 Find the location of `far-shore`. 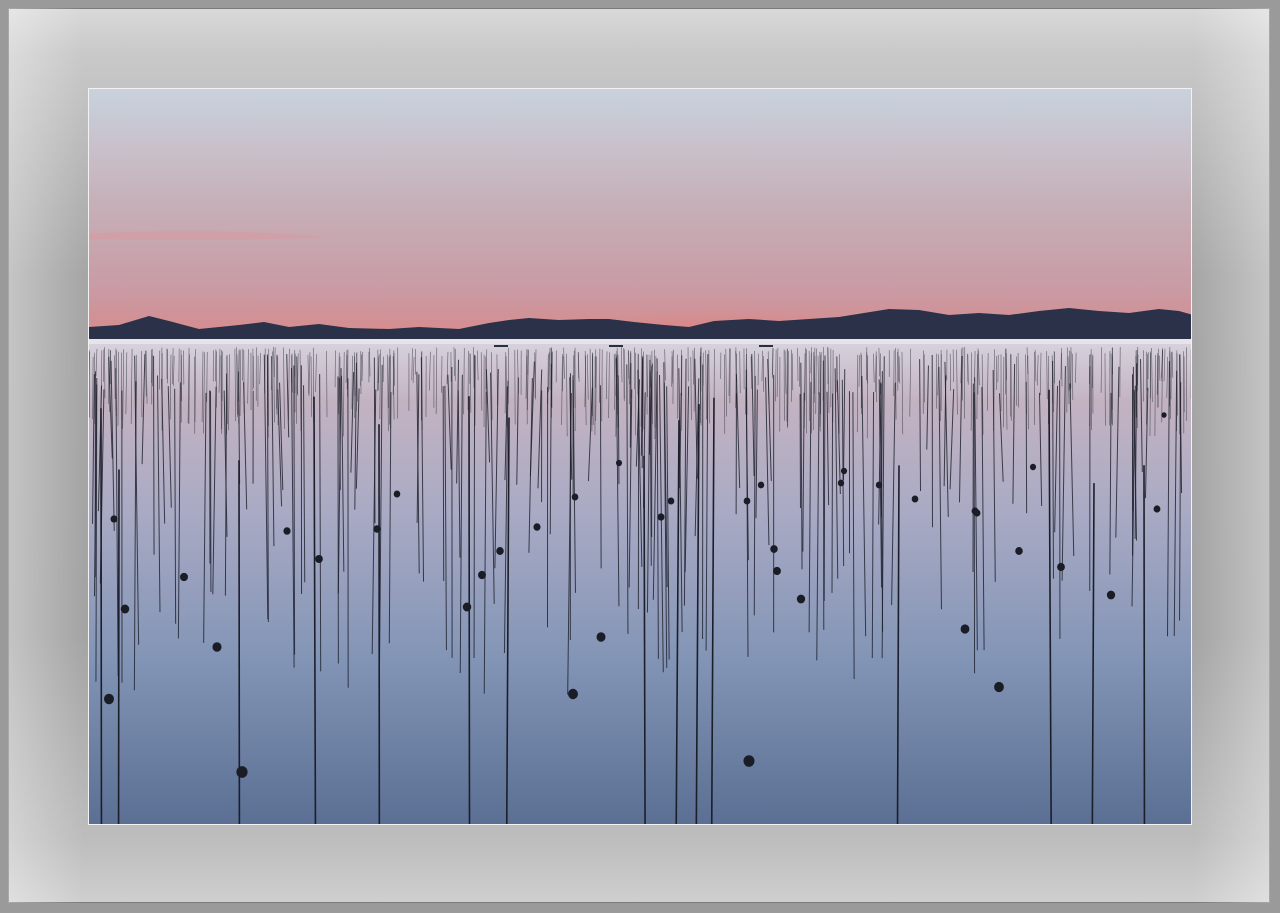

far-shore is located at coordinates (640, 341).